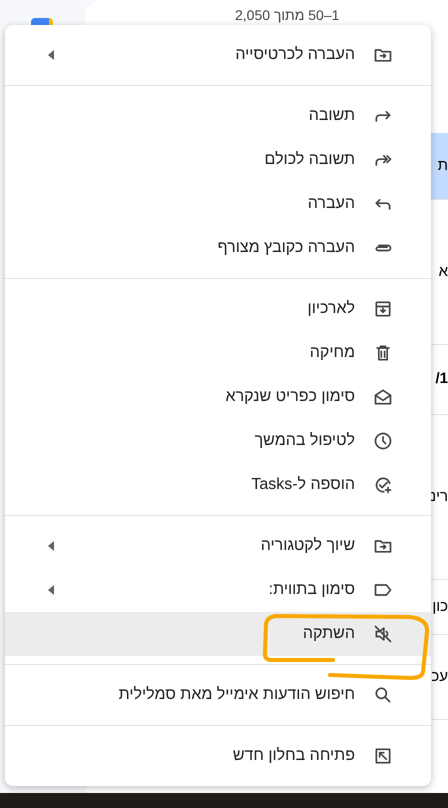  I want to click on menu-item: פתיחה בחלון חדש, so click(218, 756).